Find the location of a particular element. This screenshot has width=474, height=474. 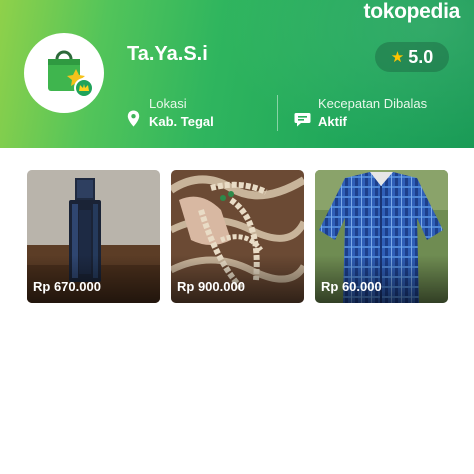

product-price: Rp 900.000 is located at coordinates (211, 286).